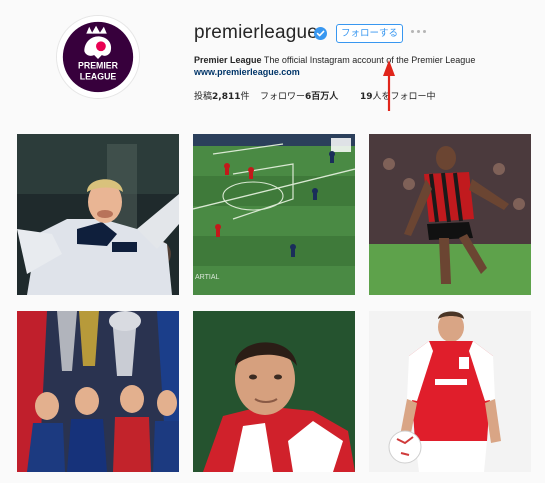 This screenshot has width=545, height=483. I want to click on post2-overlay-text: ARTIAL, so click(207, 277).